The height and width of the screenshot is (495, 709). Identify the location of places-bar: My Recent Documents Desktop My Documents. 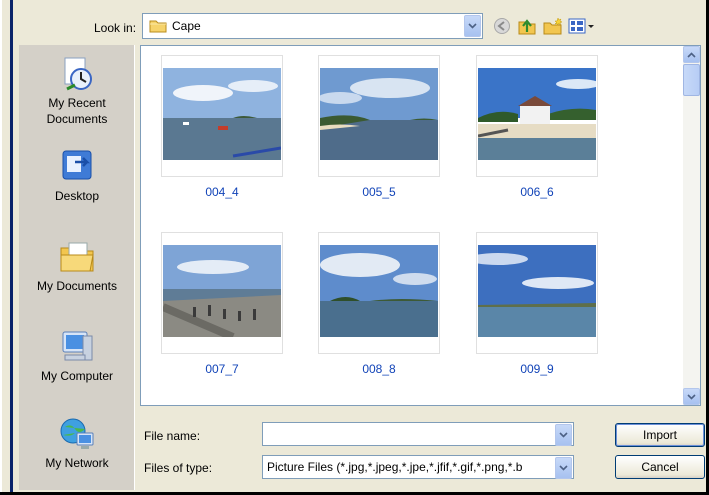
(77, 267).